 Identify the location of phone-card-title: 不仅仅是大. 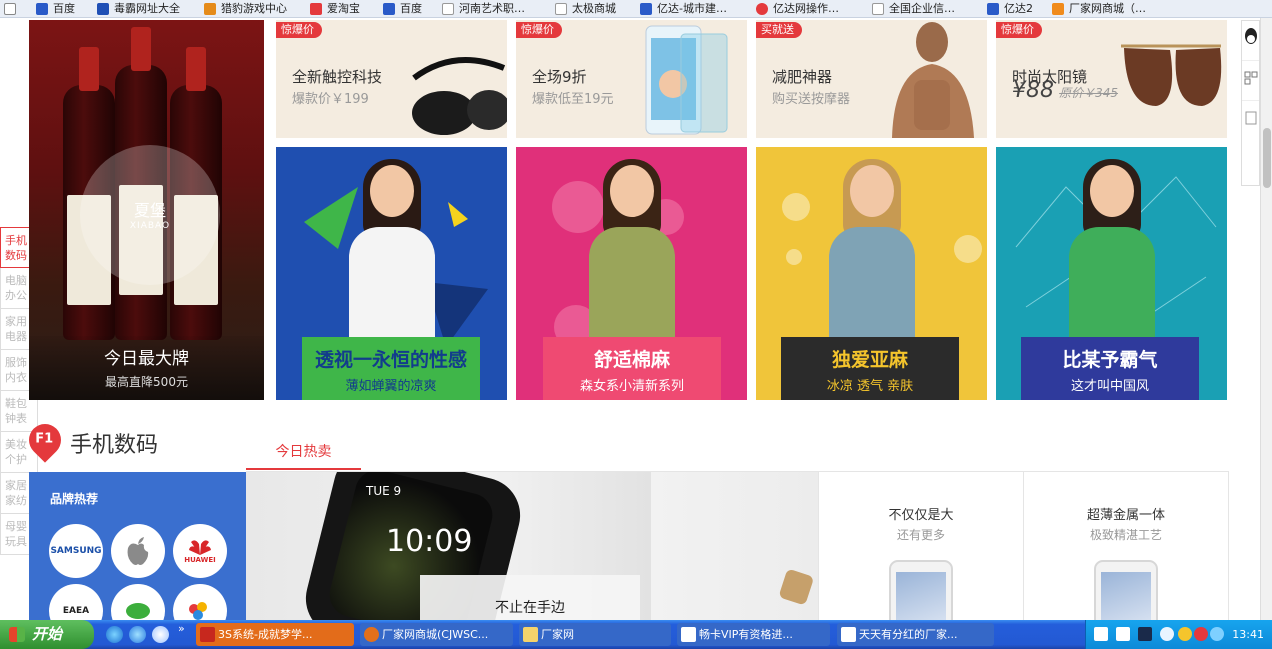
(921, 515).